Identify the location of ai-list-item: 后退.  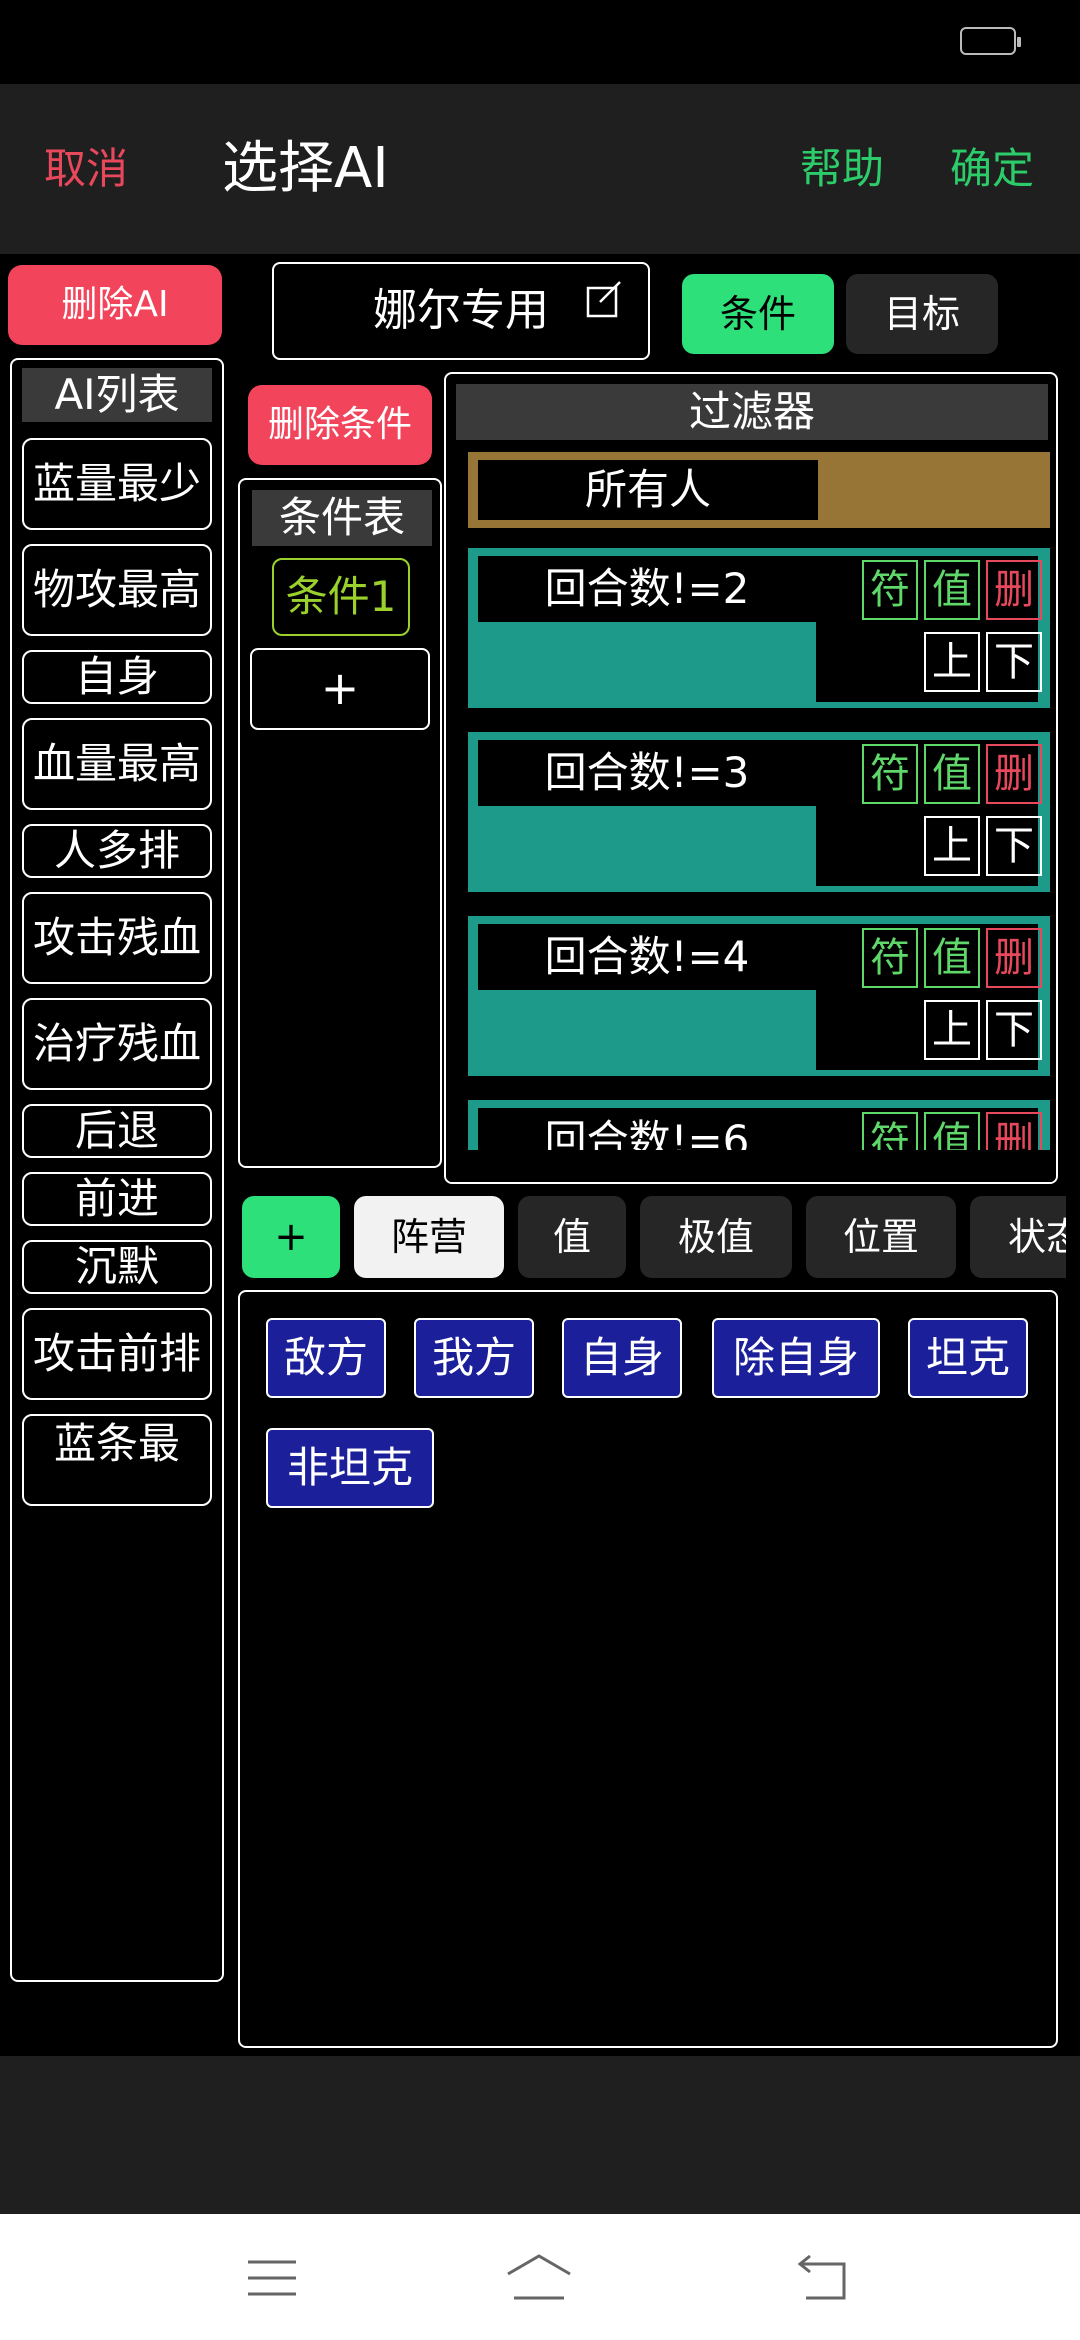
(117, 1131).